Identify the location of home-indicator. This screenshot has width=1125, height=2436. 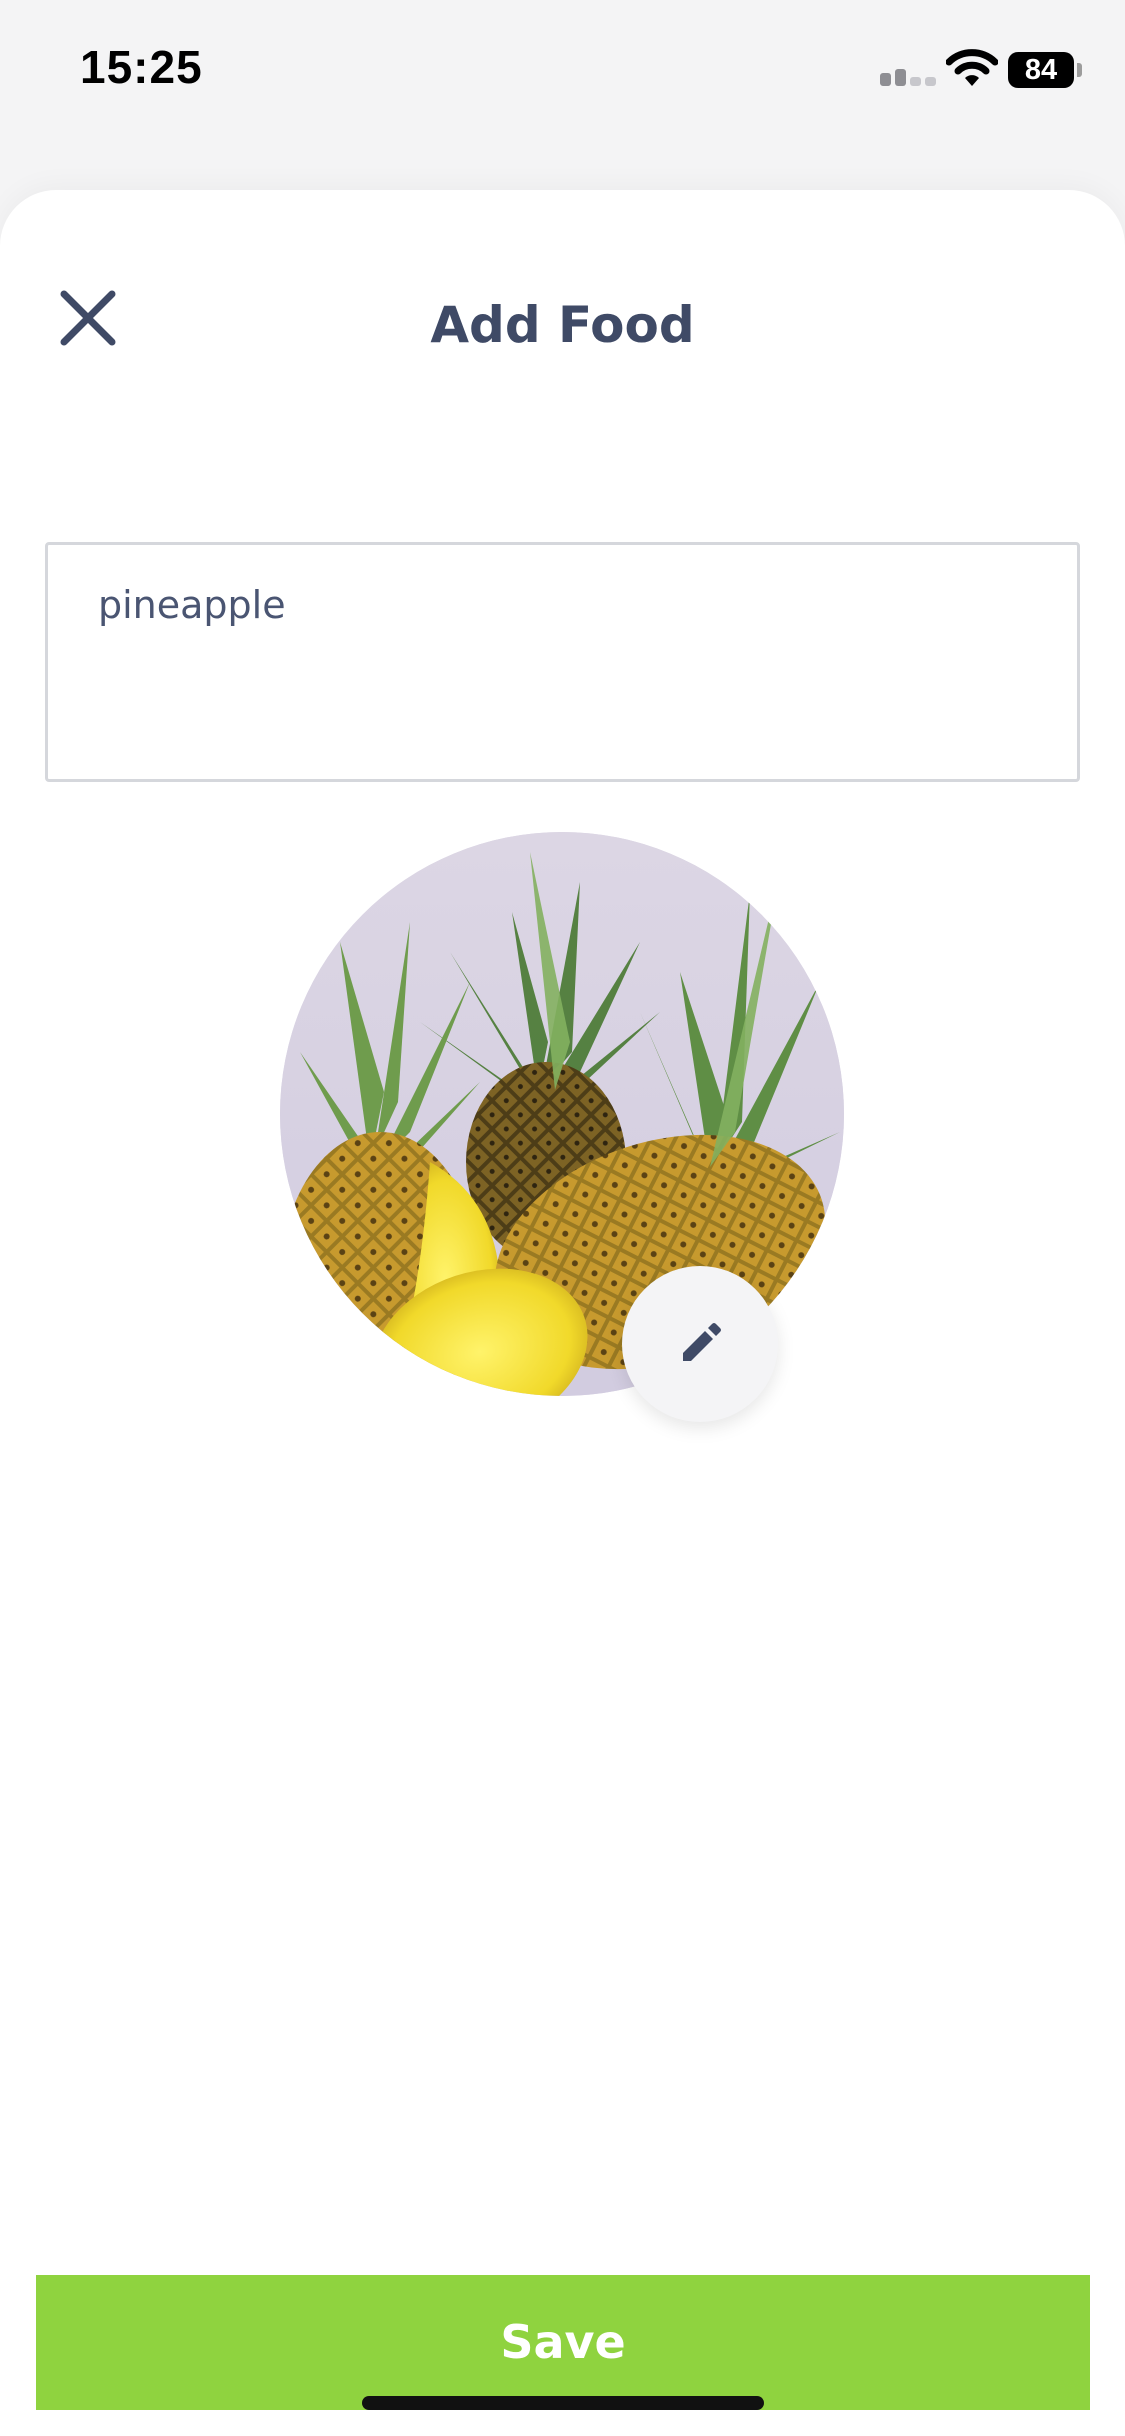
(563, 2403).